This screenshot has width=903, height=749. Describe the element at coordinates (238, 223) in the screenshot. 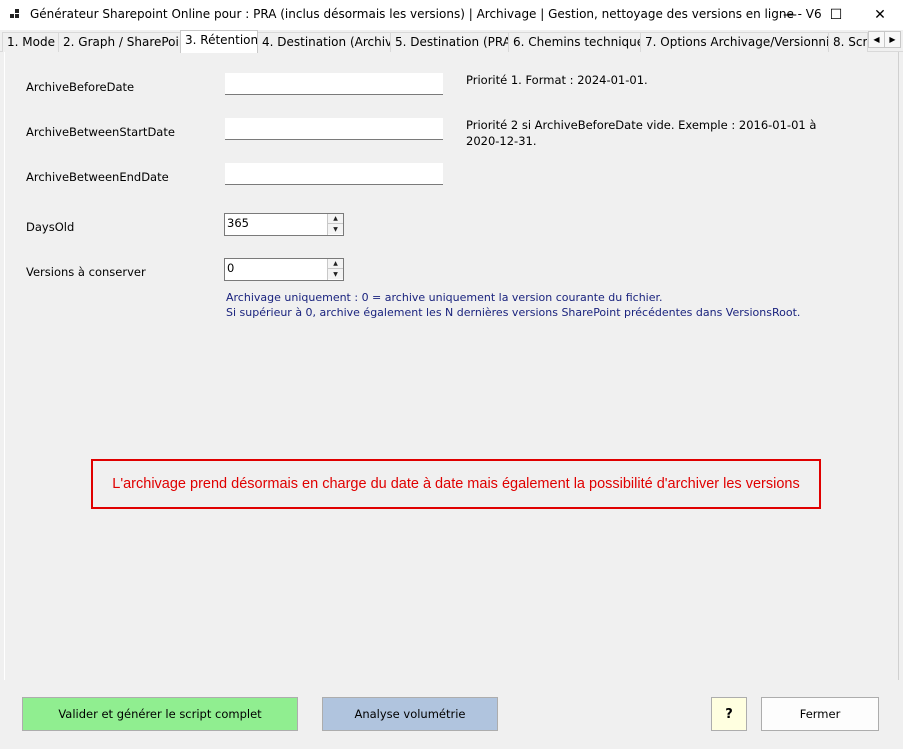

I see `days-old-value: 365` at that location.